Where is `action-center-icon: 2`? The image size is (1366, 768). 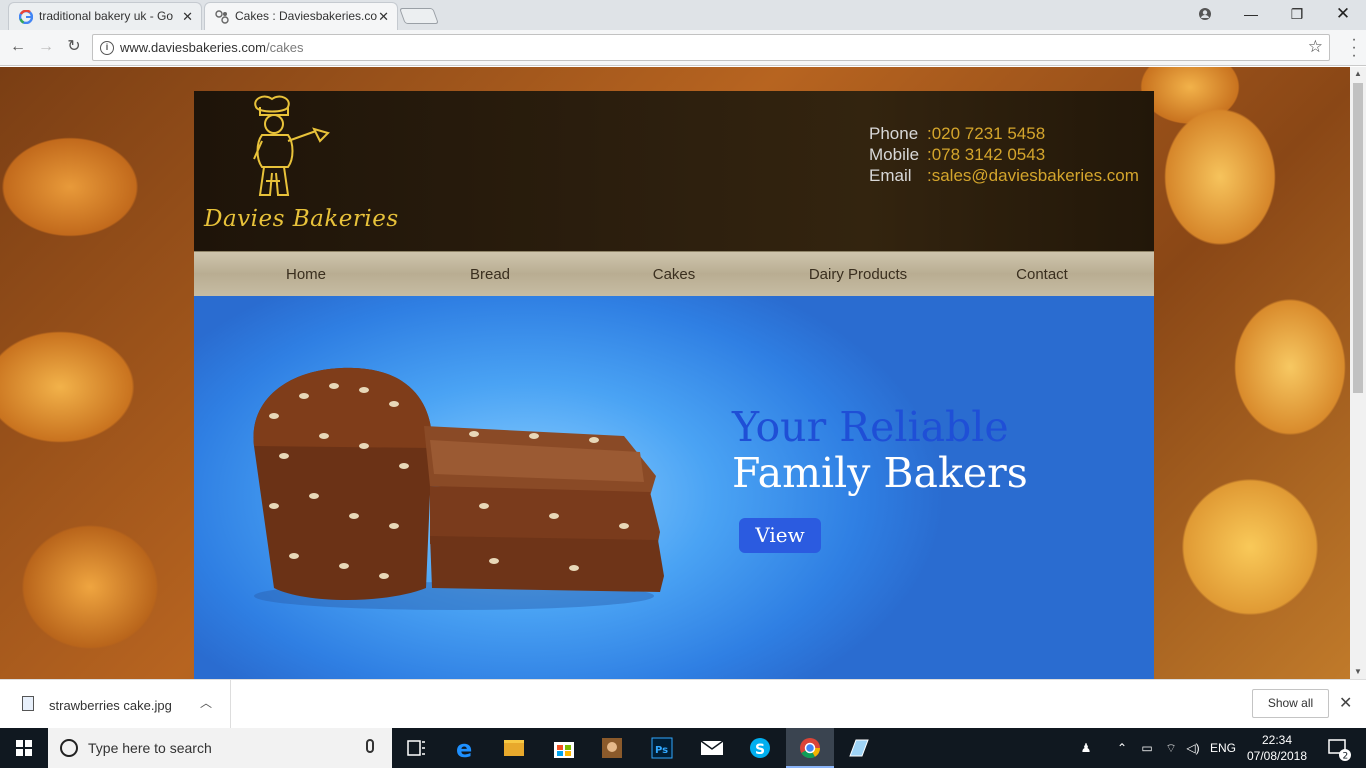 action-center-icon: 2 is located at coordinates (1338, 748).